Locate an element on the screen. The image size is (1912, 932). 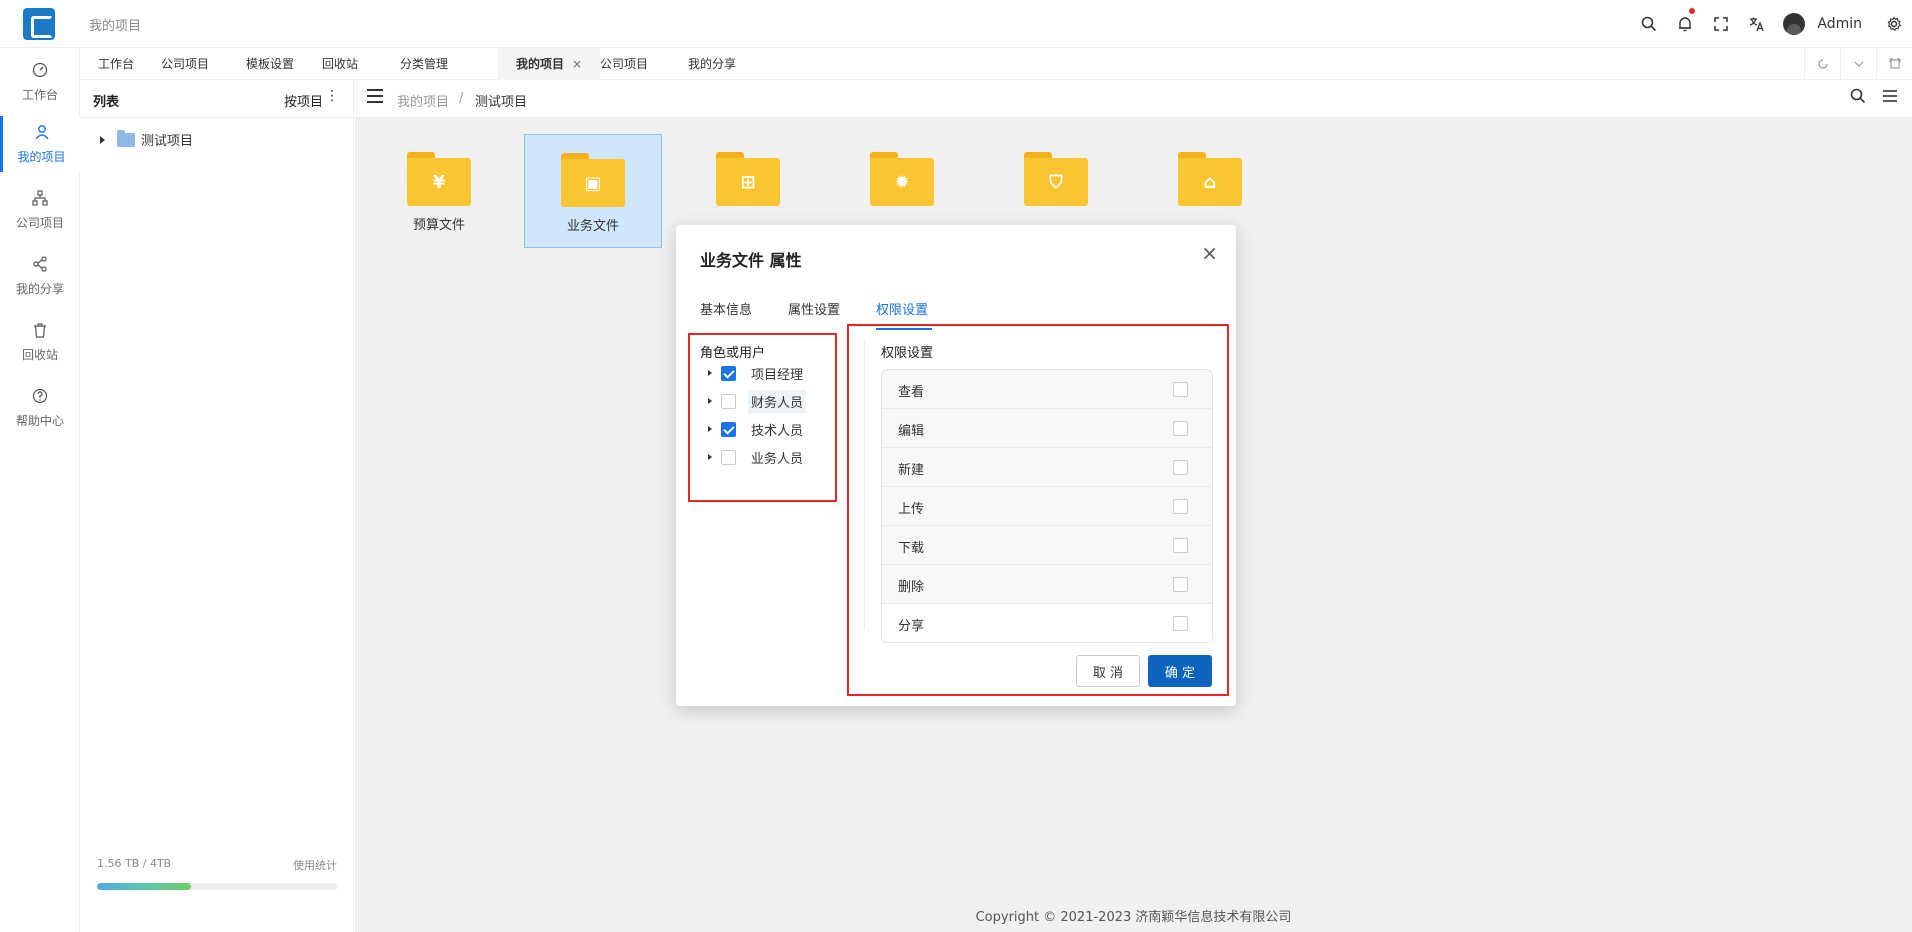
header-actions: Admin is located at coordinates (1771, 24).